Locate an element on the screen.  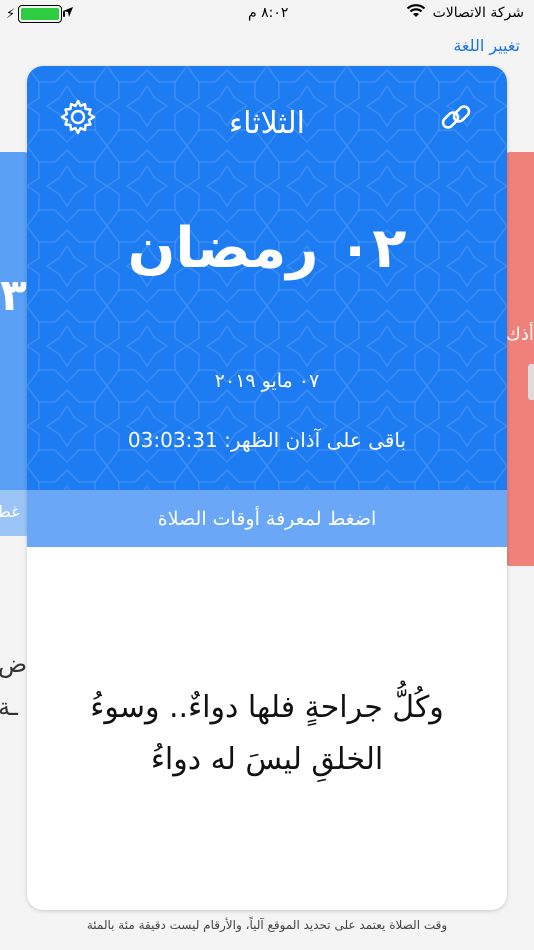
next-card: أذك is located at coordinates (519, 359).